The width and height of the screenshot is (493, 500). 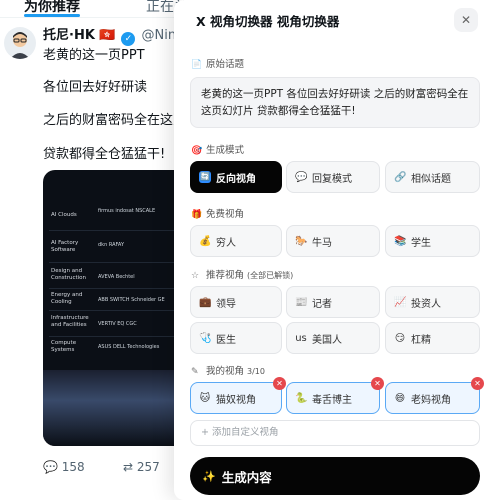 I want to click on reply-count: 💬 158, so click(x=64, y=467).